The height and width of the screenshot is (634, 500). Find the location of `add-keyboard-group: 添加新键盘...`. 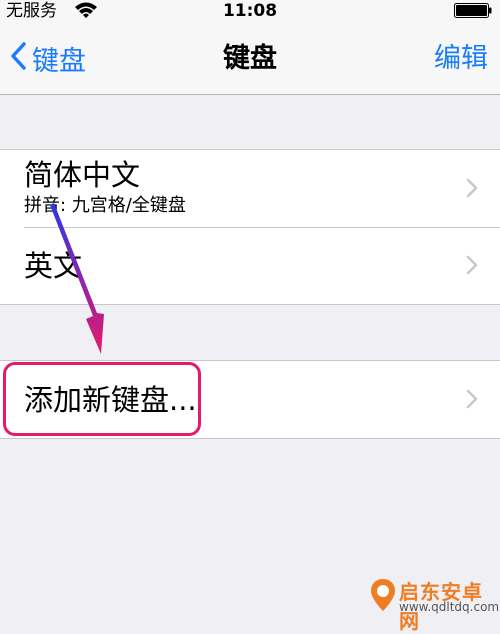

add-keyboard-group: 添加新键盘... is located at coordinates (250, 399).